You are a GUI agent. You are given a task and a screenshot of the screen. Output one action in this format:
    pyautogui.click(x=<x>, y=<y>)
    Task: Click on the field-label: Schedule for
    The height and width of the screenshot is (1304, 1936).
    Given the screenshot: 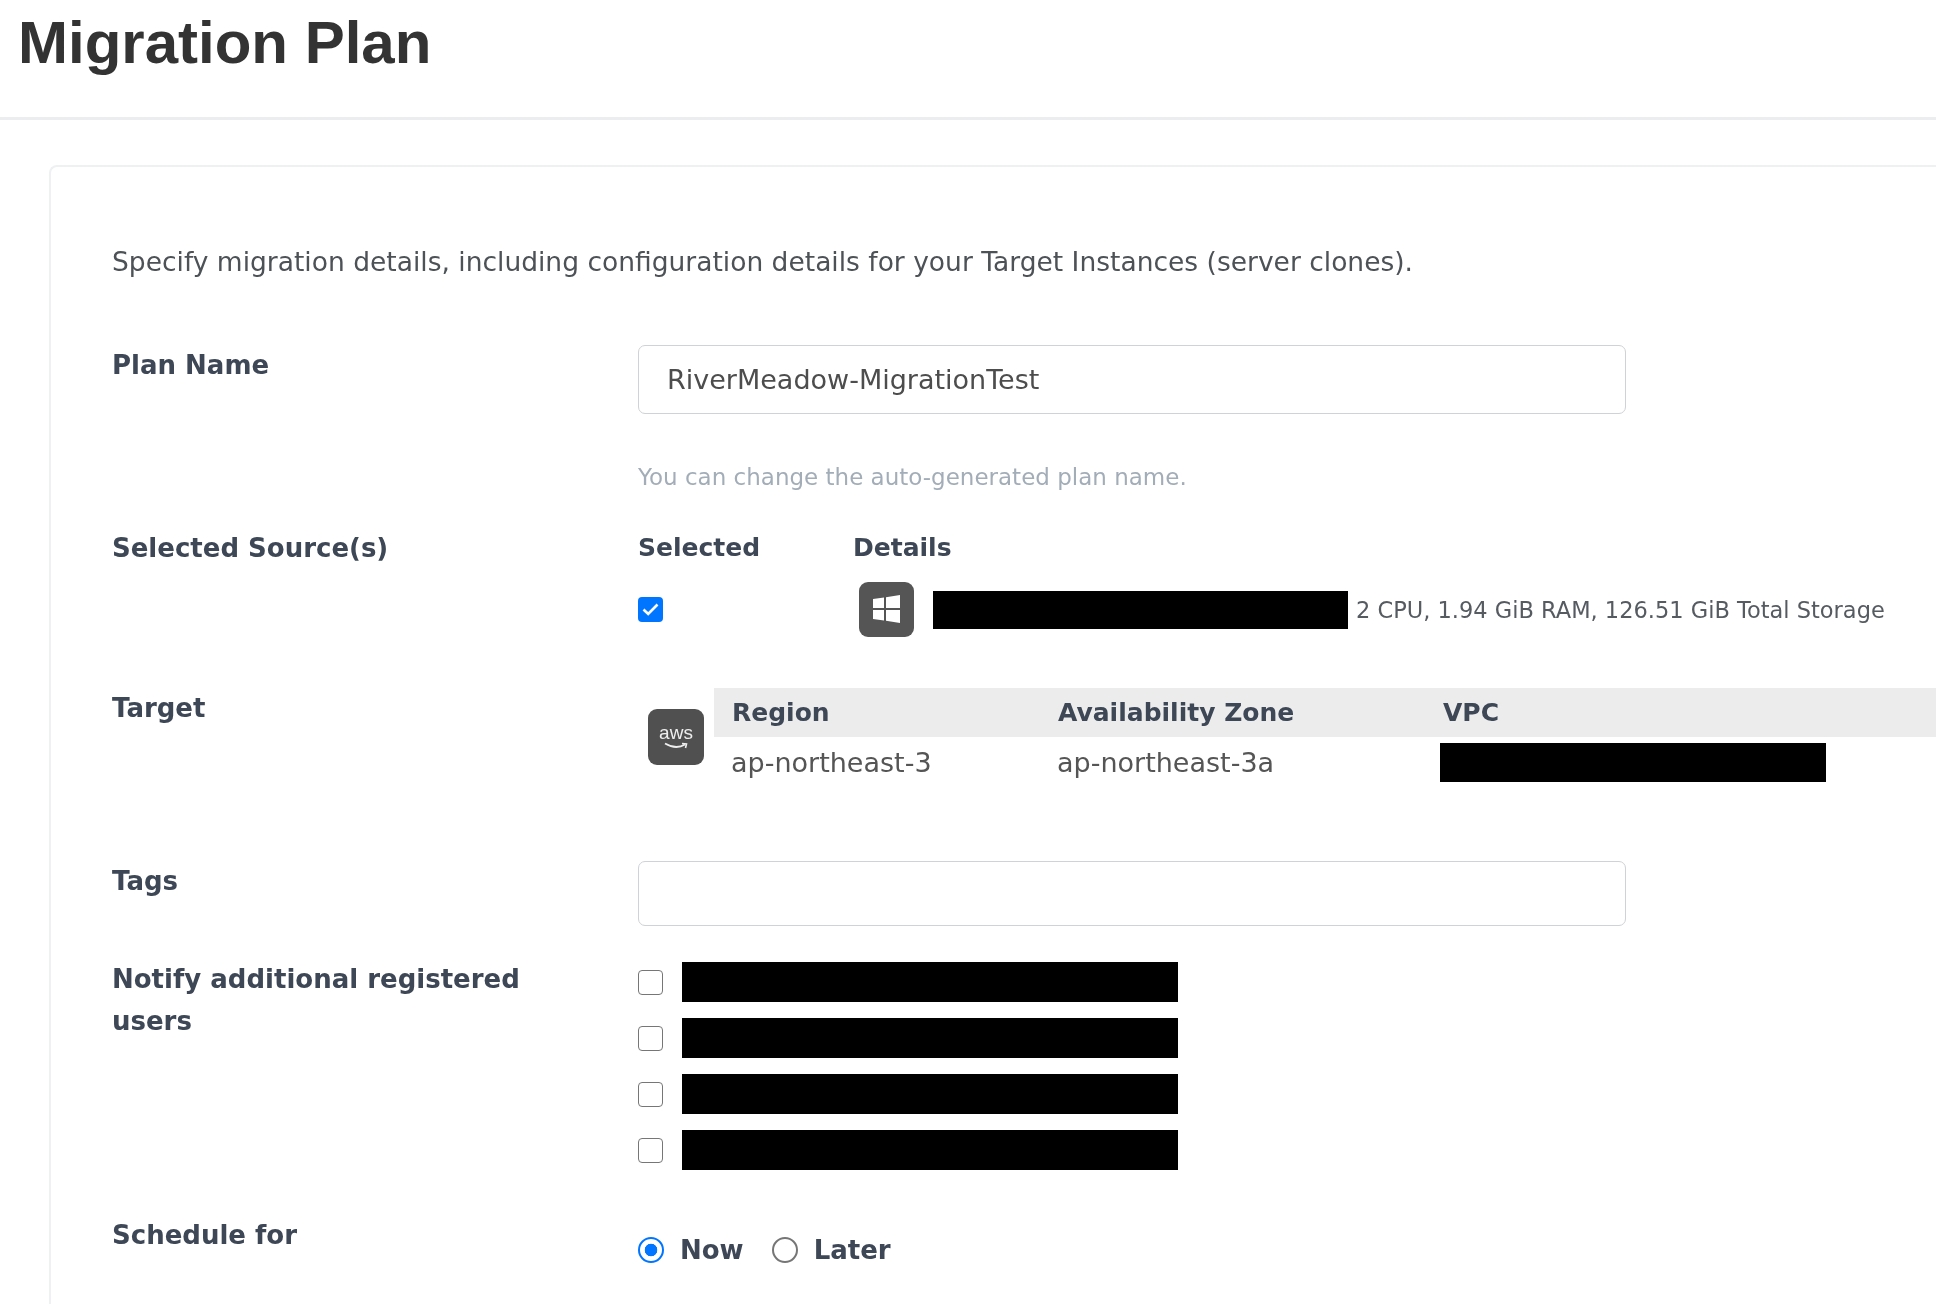 What is the action you would take?
    pyautogui.click(x=204, y=1235)
    